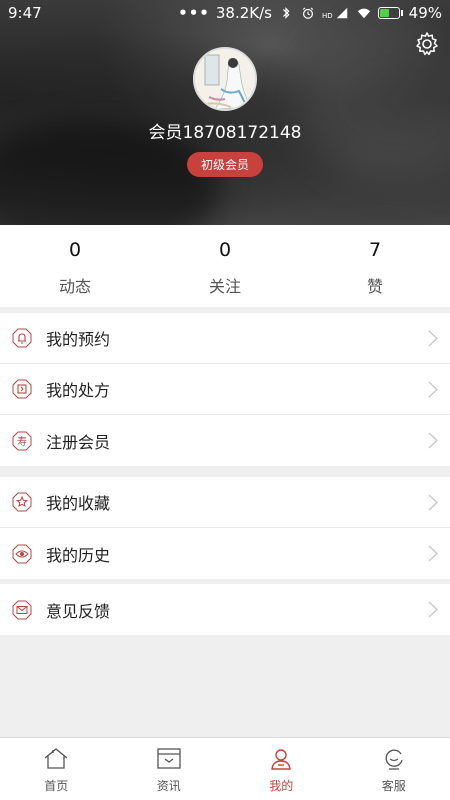  What do you see at coordinates (75, 266) in the screenshot?
I see `stat-posts: 0 动态` at bounding box center [75, 266].